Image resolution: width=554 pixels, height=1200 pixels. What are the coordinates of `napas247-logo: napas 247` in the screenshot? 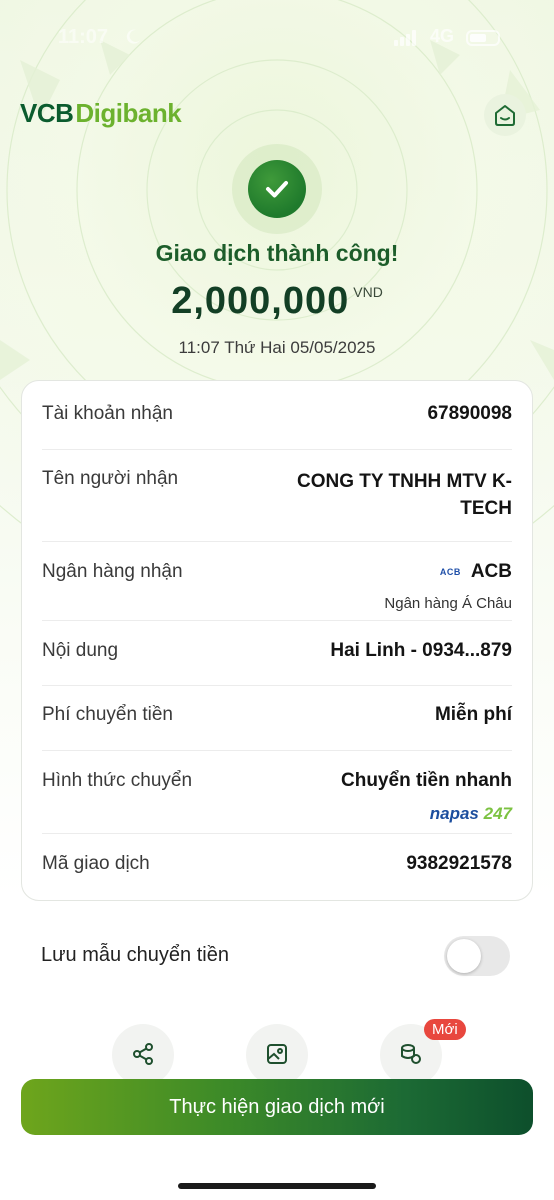 It's located at (471, 814).